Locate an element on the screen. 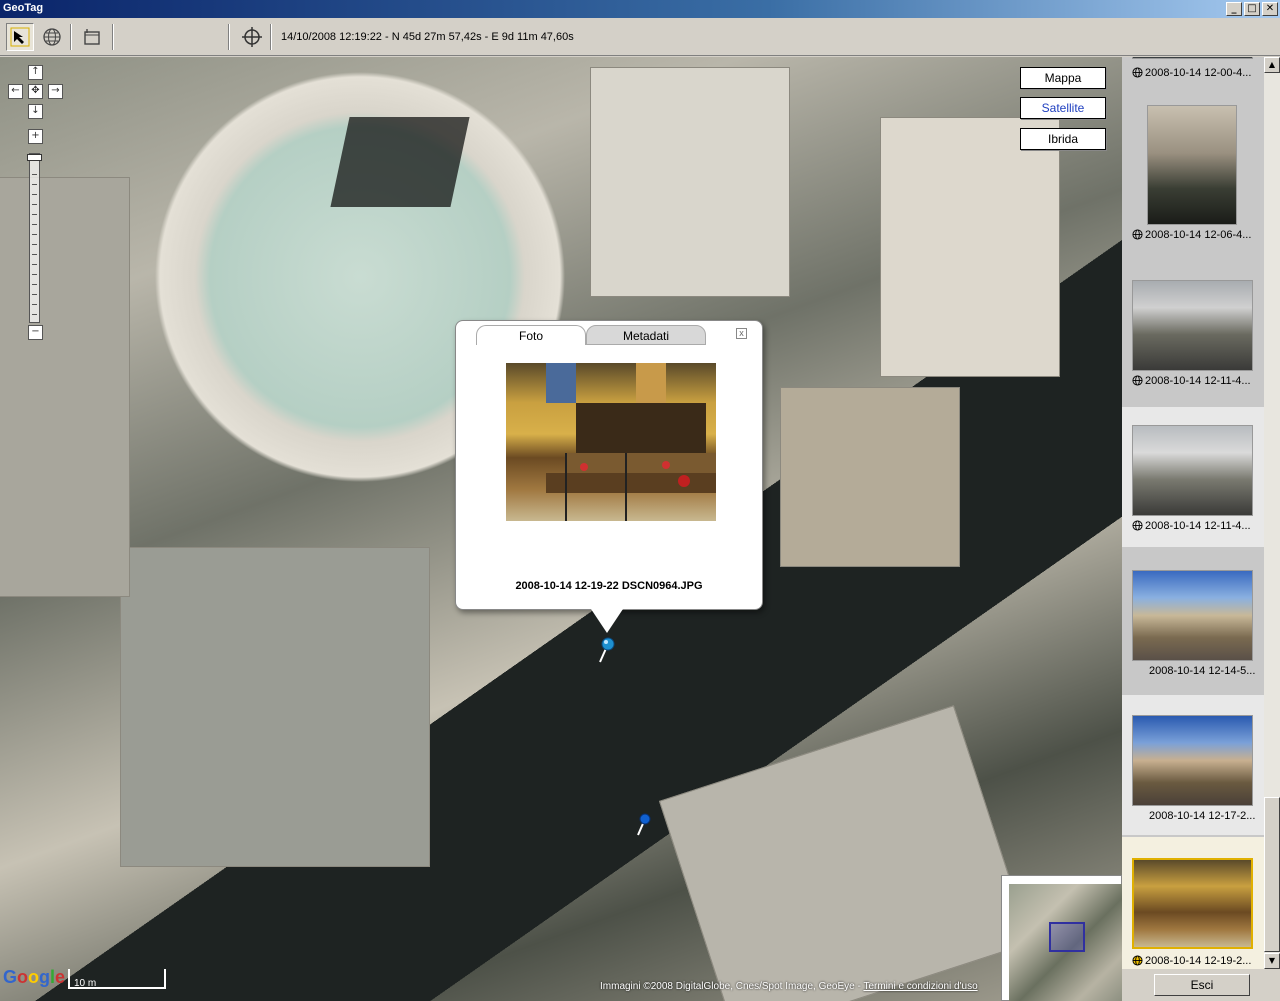 This screenshot has width=1280, height=1001. map-type-ibrida-button: Ibrida is located at coordinates (1063, 139).